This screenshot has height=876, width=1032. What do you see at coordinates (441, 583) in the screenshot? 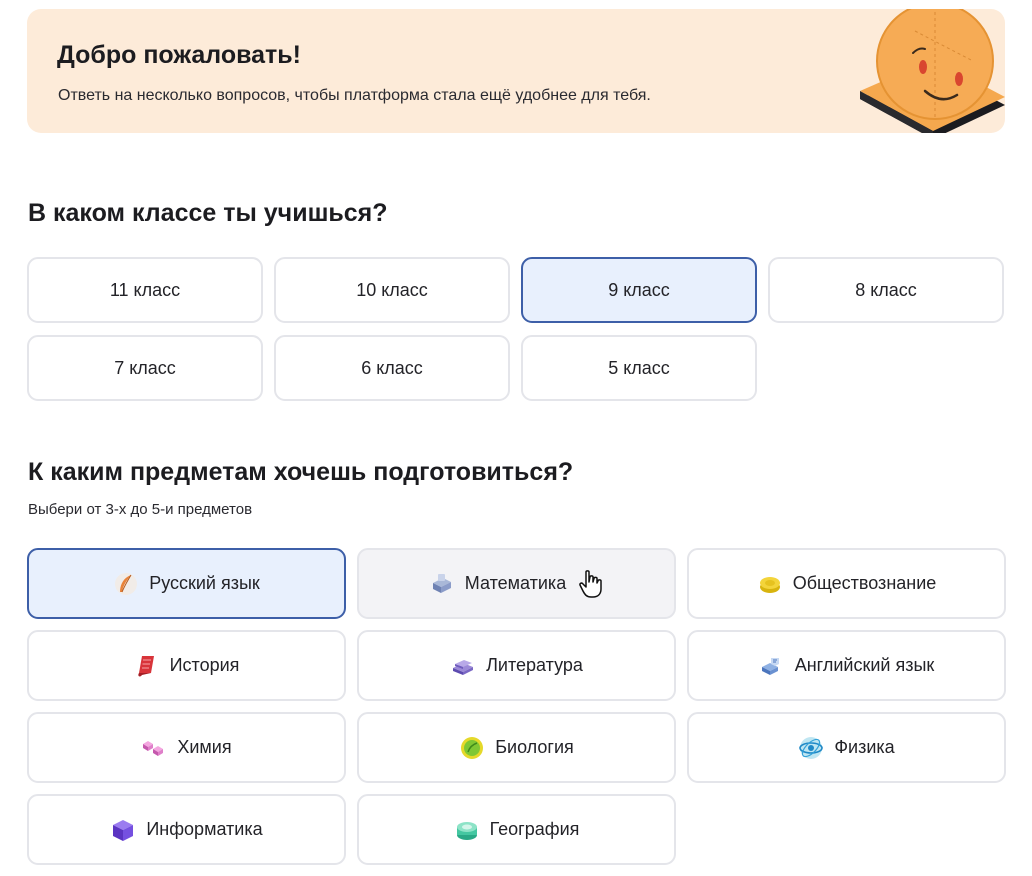
I see `calculator-icon` at bounding box center [441, 583].